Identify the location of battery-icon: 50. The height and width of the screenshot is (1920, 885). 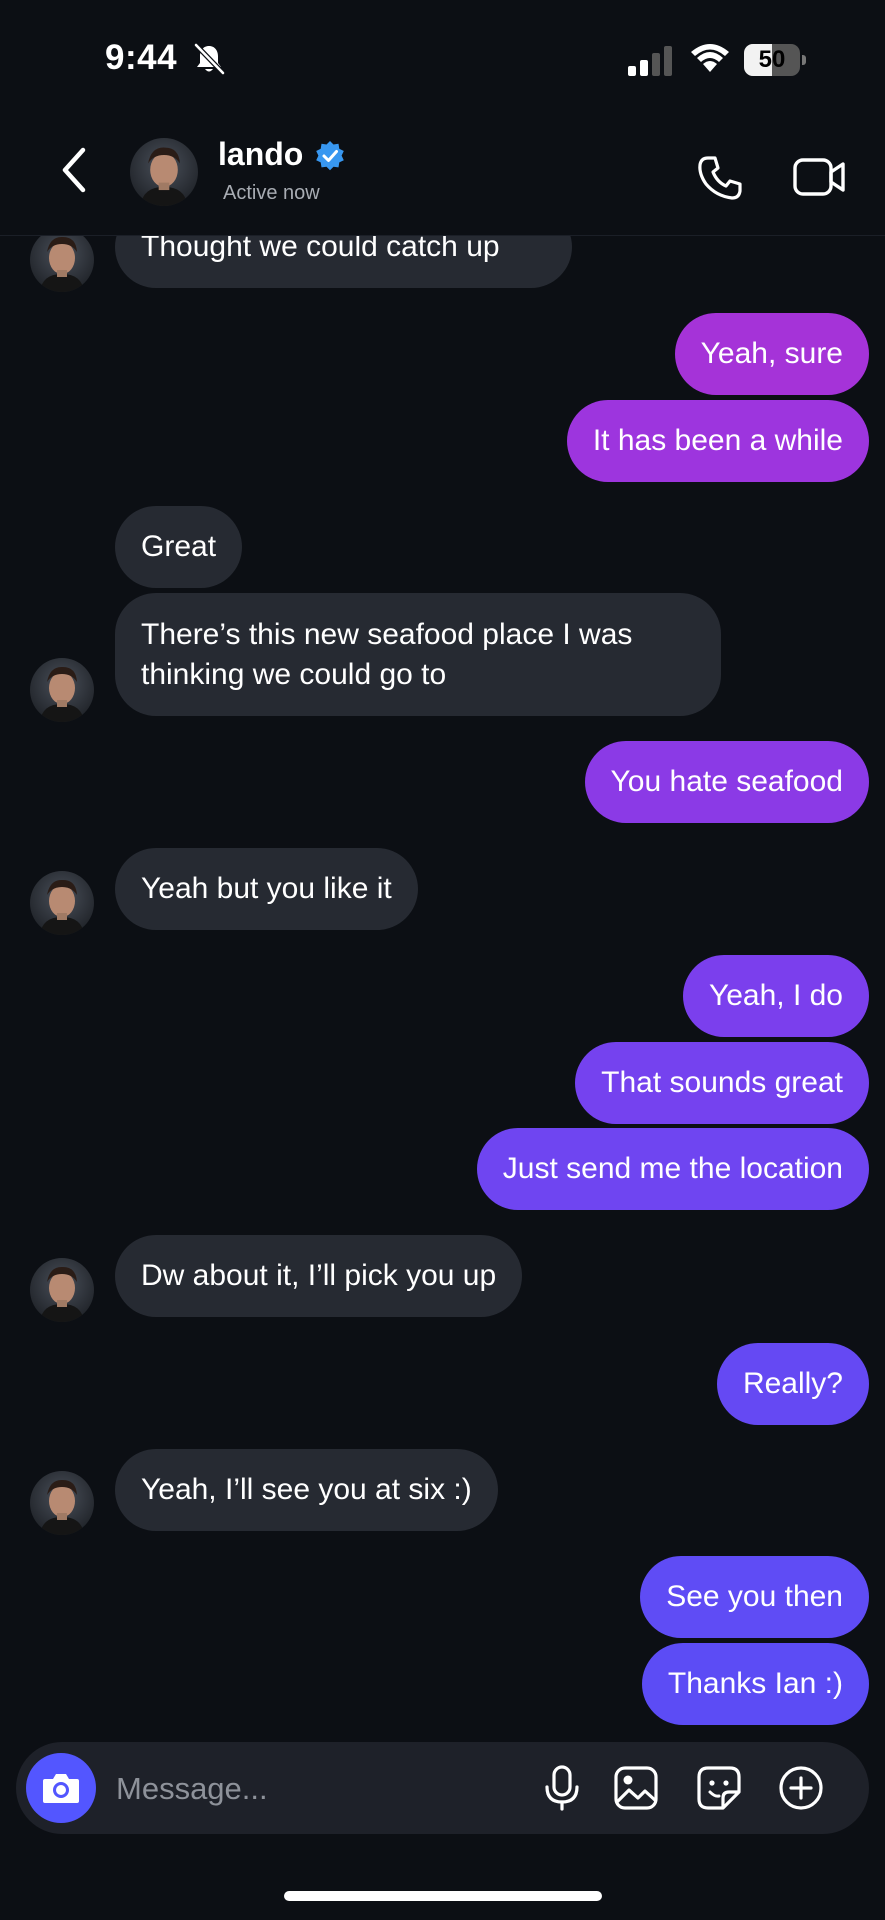
(775, 60).